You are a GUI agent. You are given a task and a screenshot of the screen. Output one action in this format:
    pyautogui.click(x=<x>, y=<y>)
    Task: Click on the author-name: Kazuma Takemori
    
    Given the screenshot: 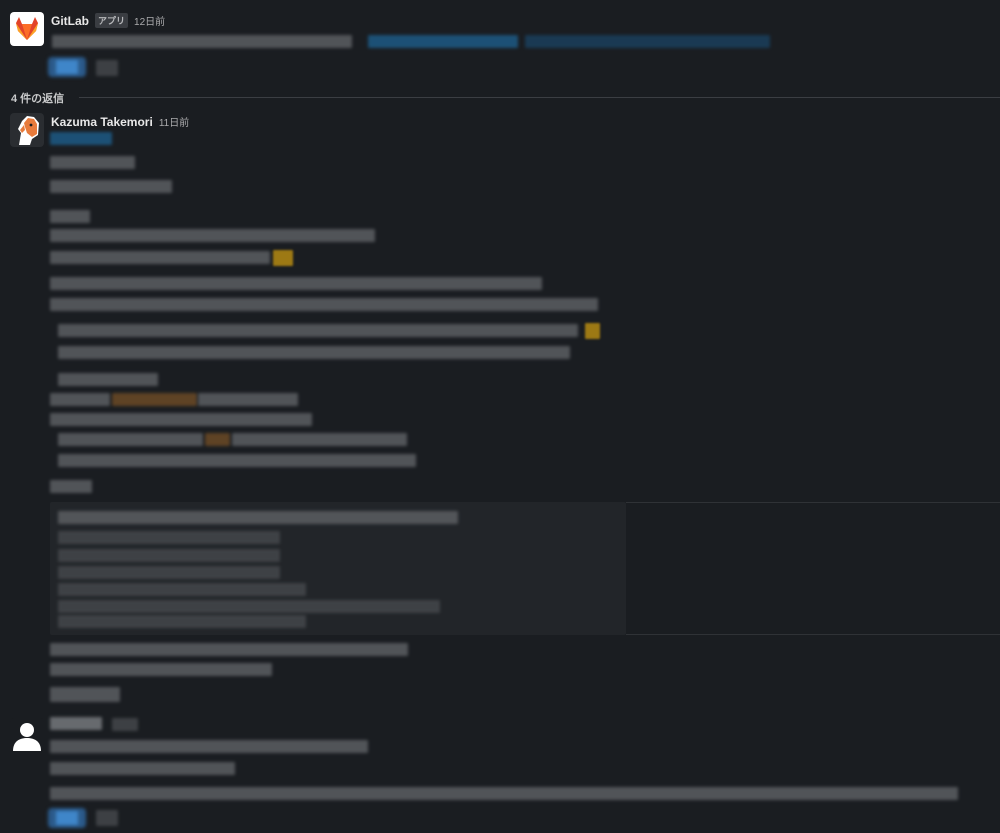 What is the action you would take?
    pyautogui.click(x=102, y=122)
    